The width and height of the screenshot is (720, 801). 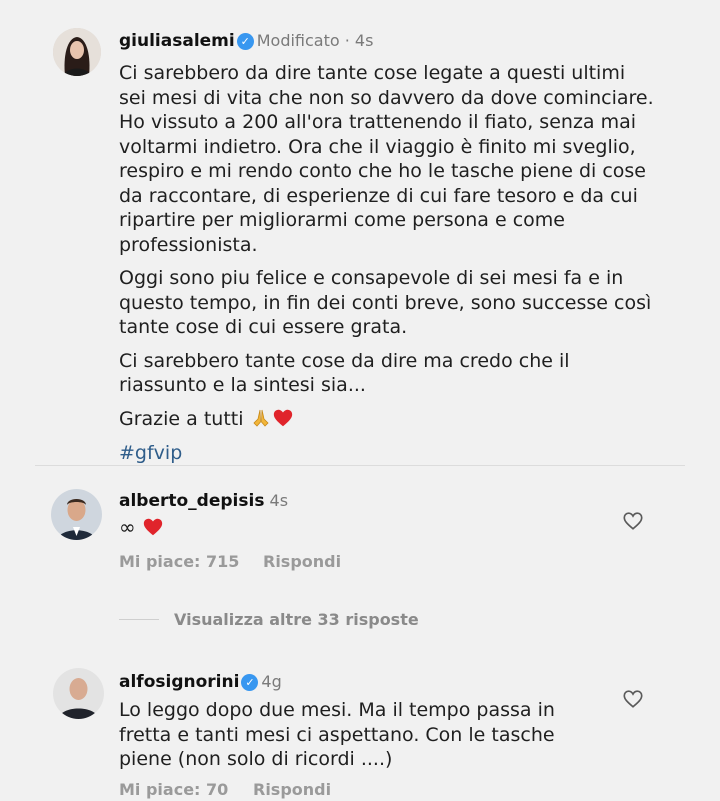 What do you see at coordinates (360, 465) in the screenshot?
I see `post-divider` at bounding box center [360, 465].